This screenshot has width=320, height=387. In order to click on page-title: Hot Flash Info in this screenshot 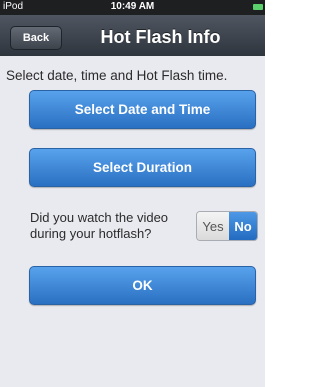, I will do `click(160, 37)`.